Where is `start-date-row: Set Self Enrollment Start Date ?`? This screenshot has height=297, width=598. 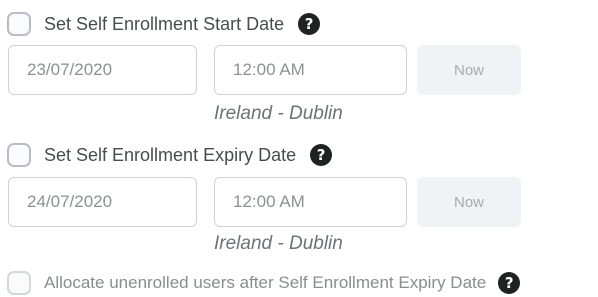 start-date-row: Set Self Enrollment Start Date ? is located at coordinates (160, 24).